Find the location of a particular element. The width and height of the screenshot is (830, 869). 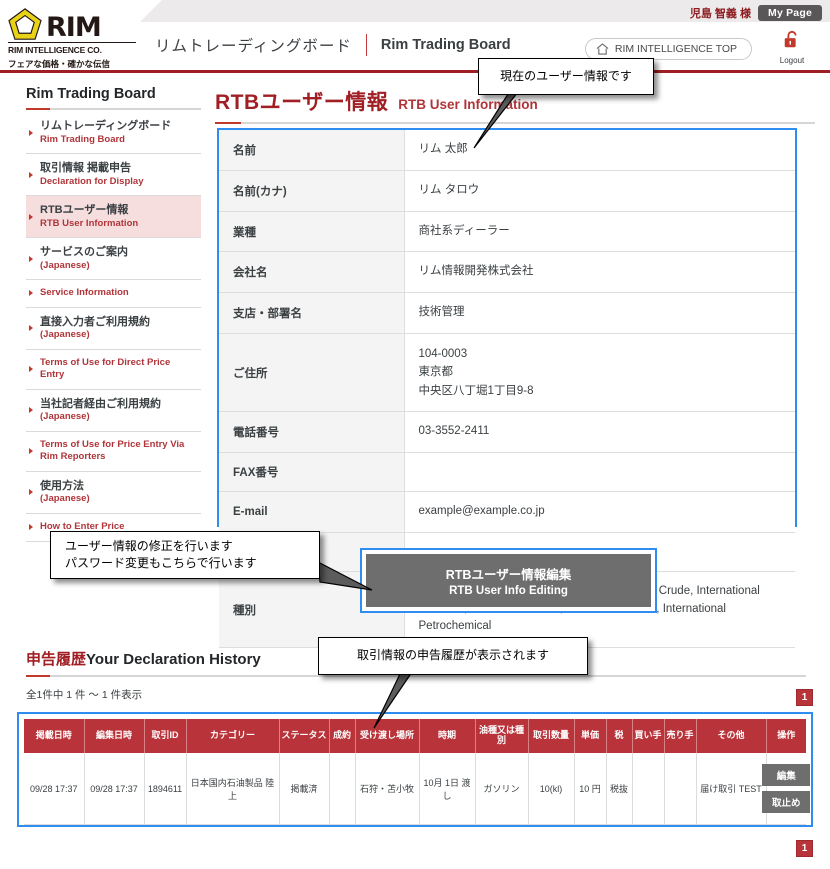

user-info-value: example@example.co.jp is located at coordinates (599, 512).